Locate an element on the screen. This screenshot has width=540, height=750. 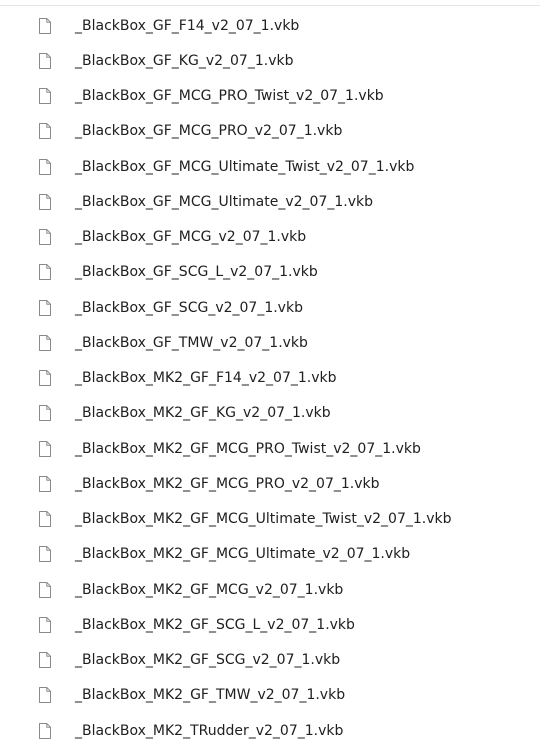
file-row: _BlackBox_GF_MCG_Ultimate_v2_07_1.vkb is located at coordinates (270, 201).